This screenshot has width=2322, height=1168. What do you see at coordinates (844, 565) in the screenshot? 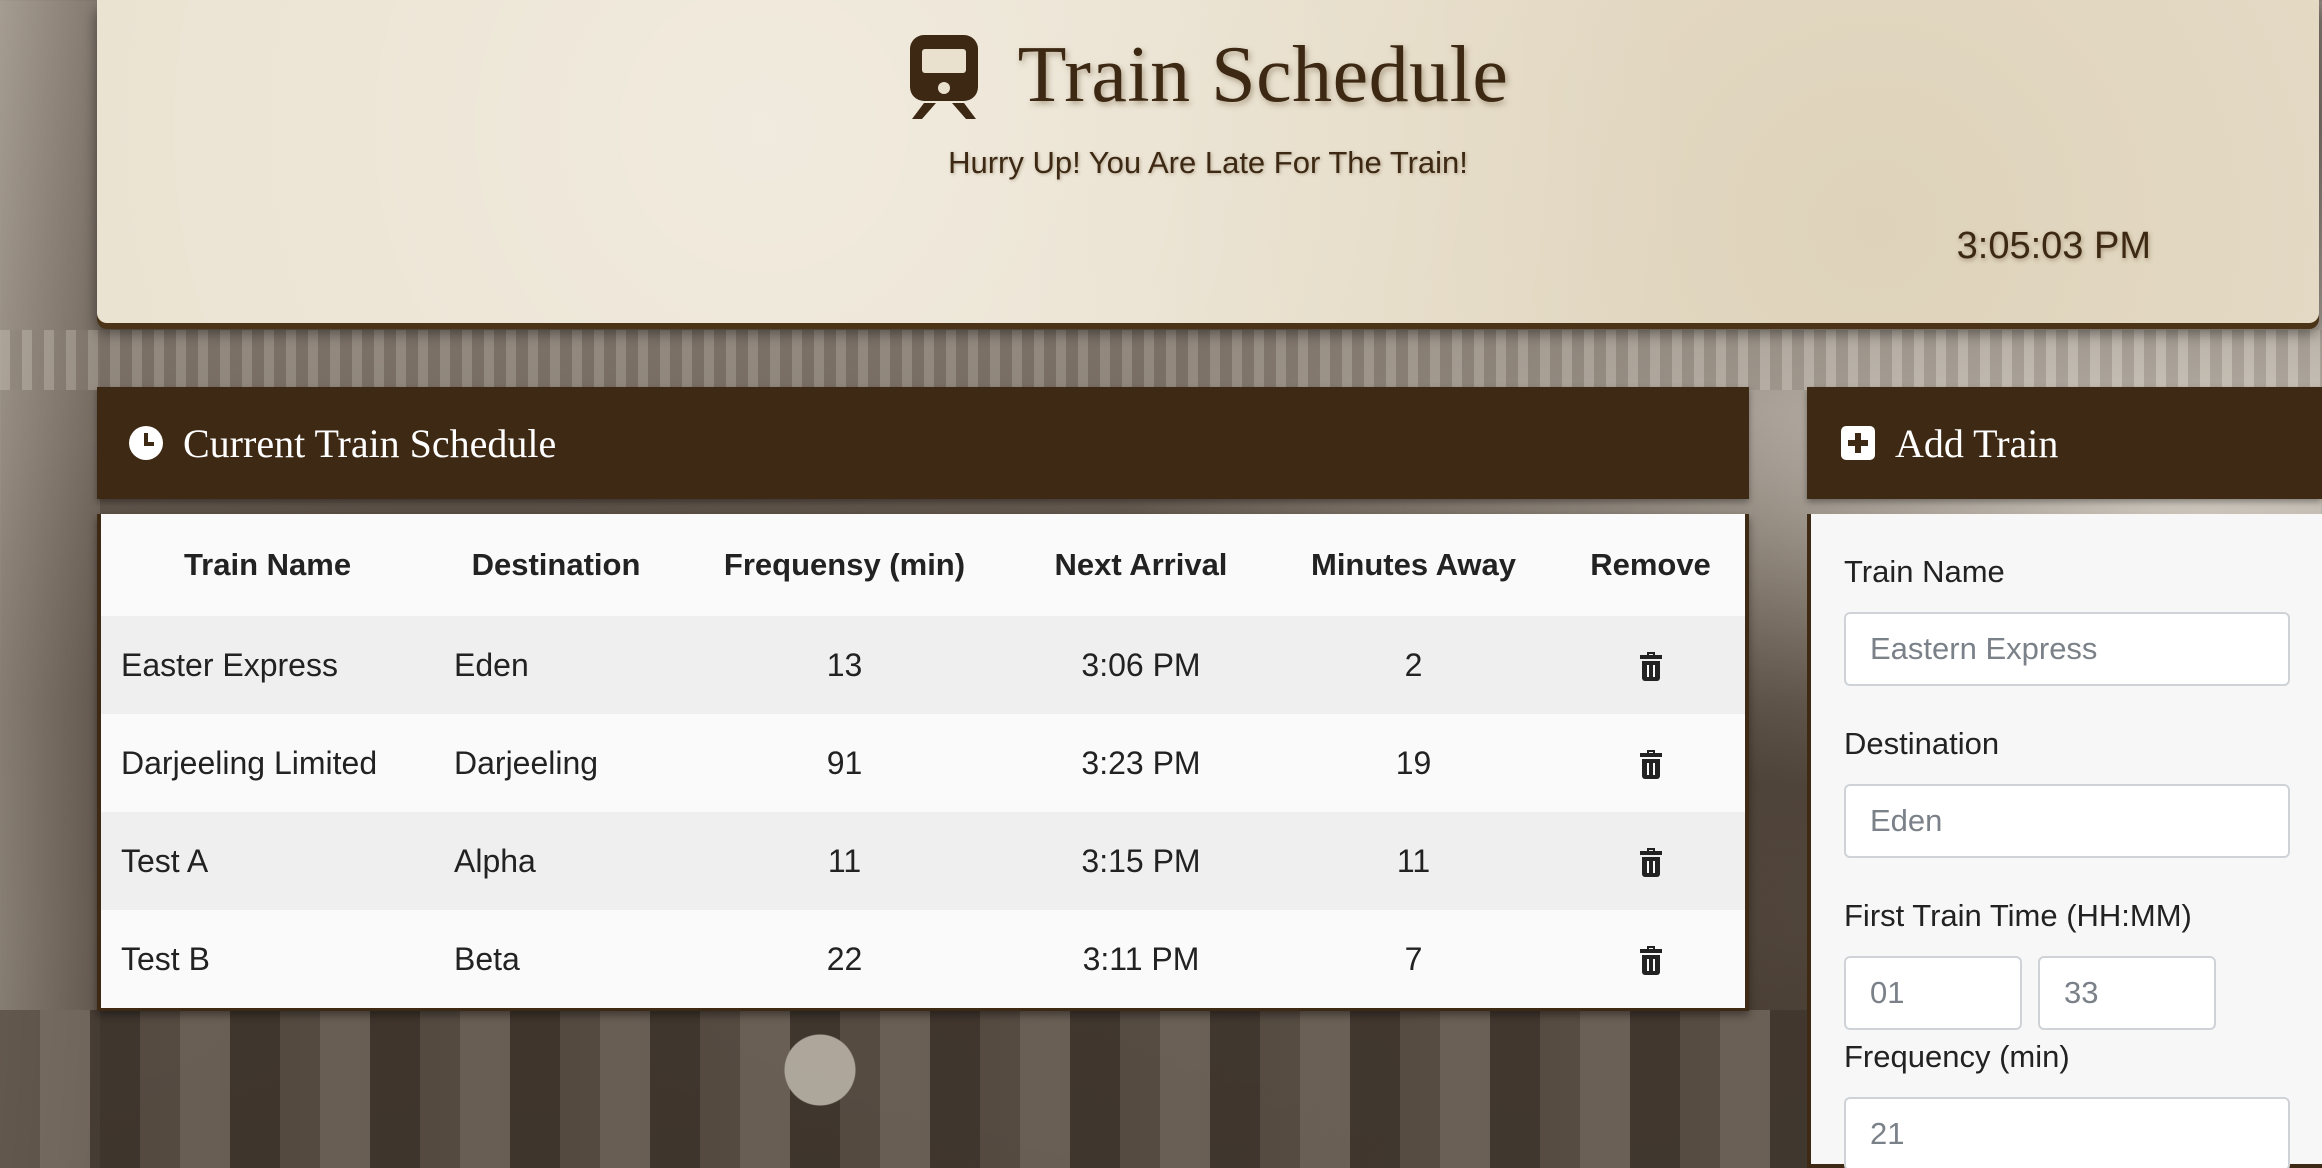
I see `column-header-frequency: Frequensy (min)` at bounding box center [844, 565].